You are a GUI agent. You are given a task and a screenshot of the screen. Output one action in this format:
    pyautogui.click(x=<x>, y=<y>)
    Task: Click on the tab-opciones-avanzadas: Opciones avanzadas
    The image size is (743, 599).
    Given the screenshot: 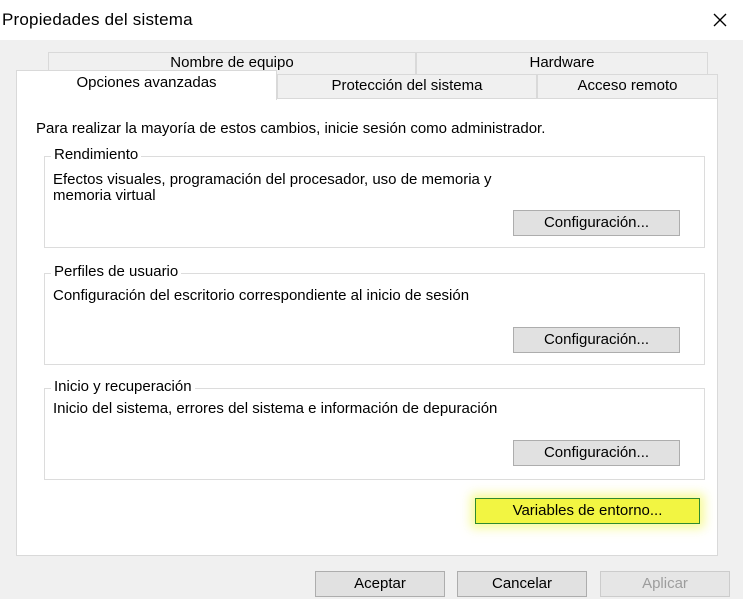 What is the action you would take?
    pyautogui.click(x=146, y=85)
    